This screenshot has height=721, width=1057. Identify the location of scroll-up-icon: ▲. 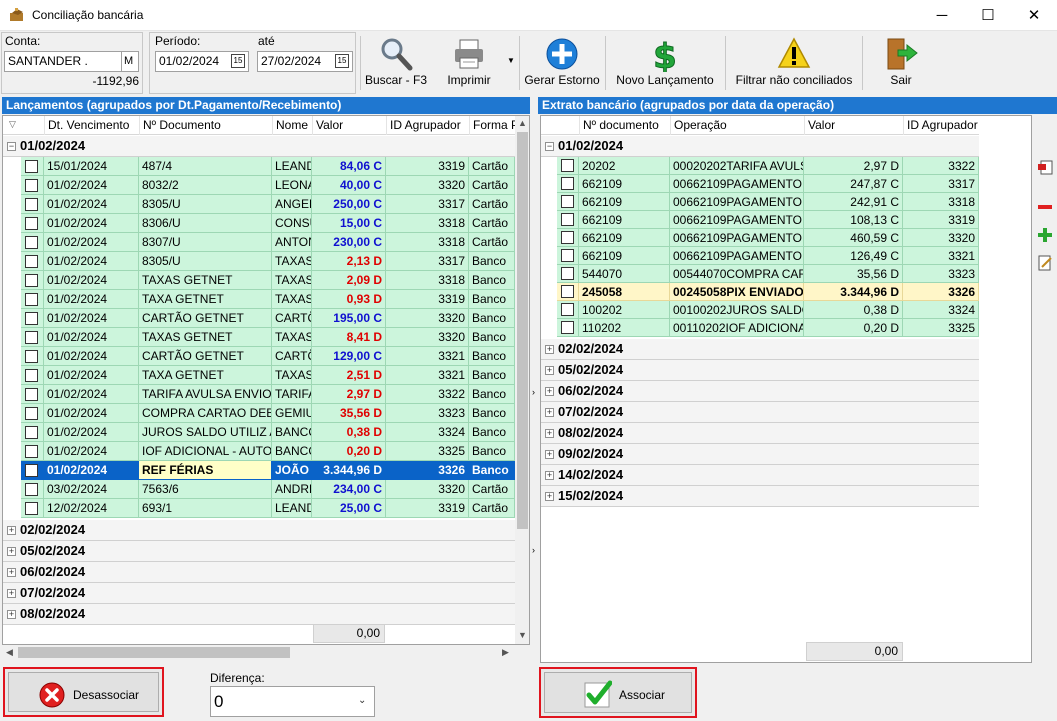
(522, 123).